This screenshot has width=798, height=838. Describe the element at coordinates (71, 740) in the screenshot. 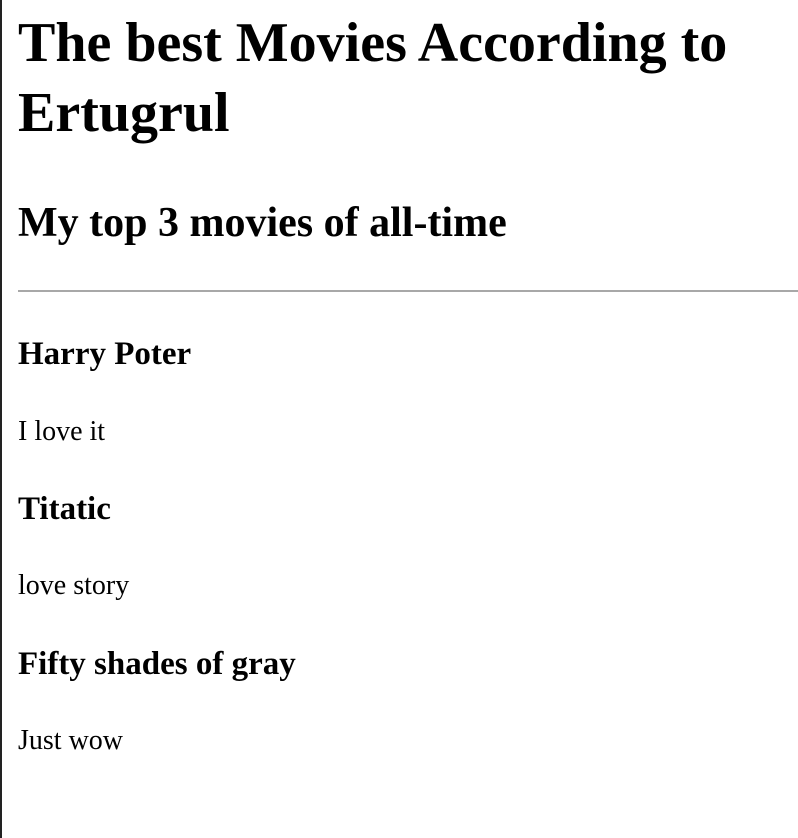

I see `movie-description-3: Just wow` at that location.